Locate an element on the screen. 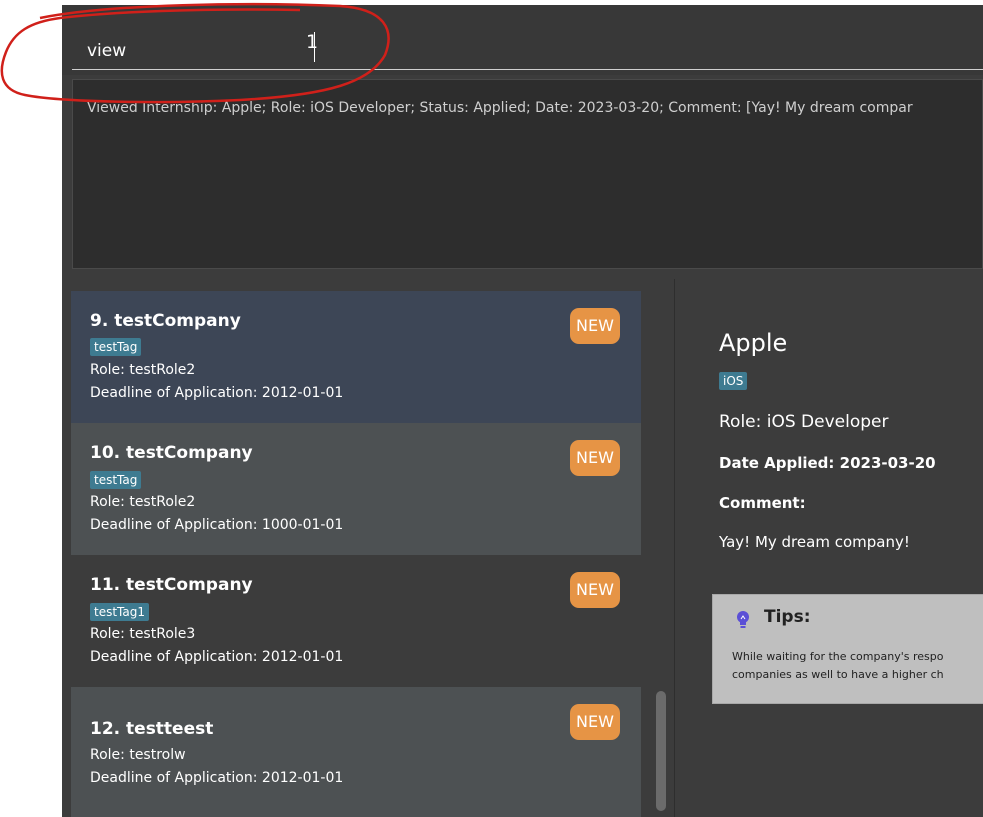 This screenshot has width=983, height=817. card-title: 11. testCompany is located at coordinates (171, 585).